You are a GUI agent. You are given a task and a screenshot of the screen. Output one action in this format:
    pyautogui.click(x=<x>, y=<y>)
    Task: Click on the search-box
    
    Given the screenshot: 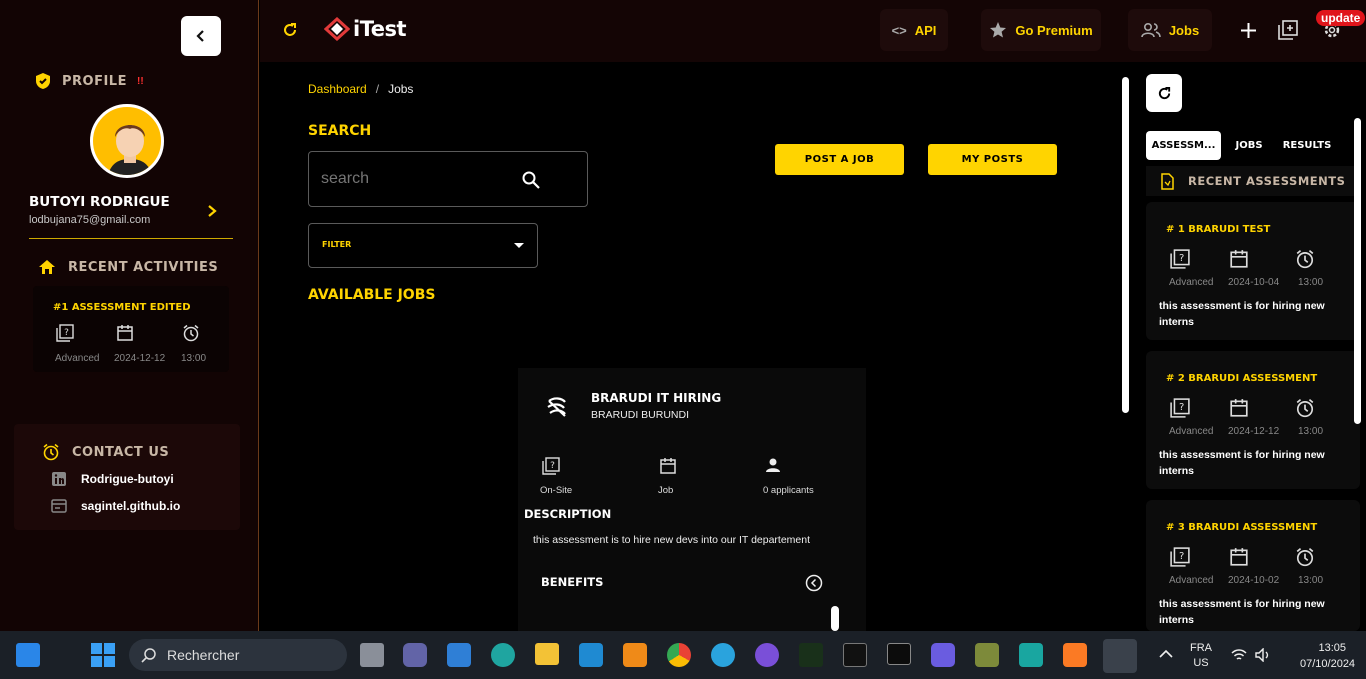 What is the action you would take?
    pyautogui.click(x=448, y=179)
    